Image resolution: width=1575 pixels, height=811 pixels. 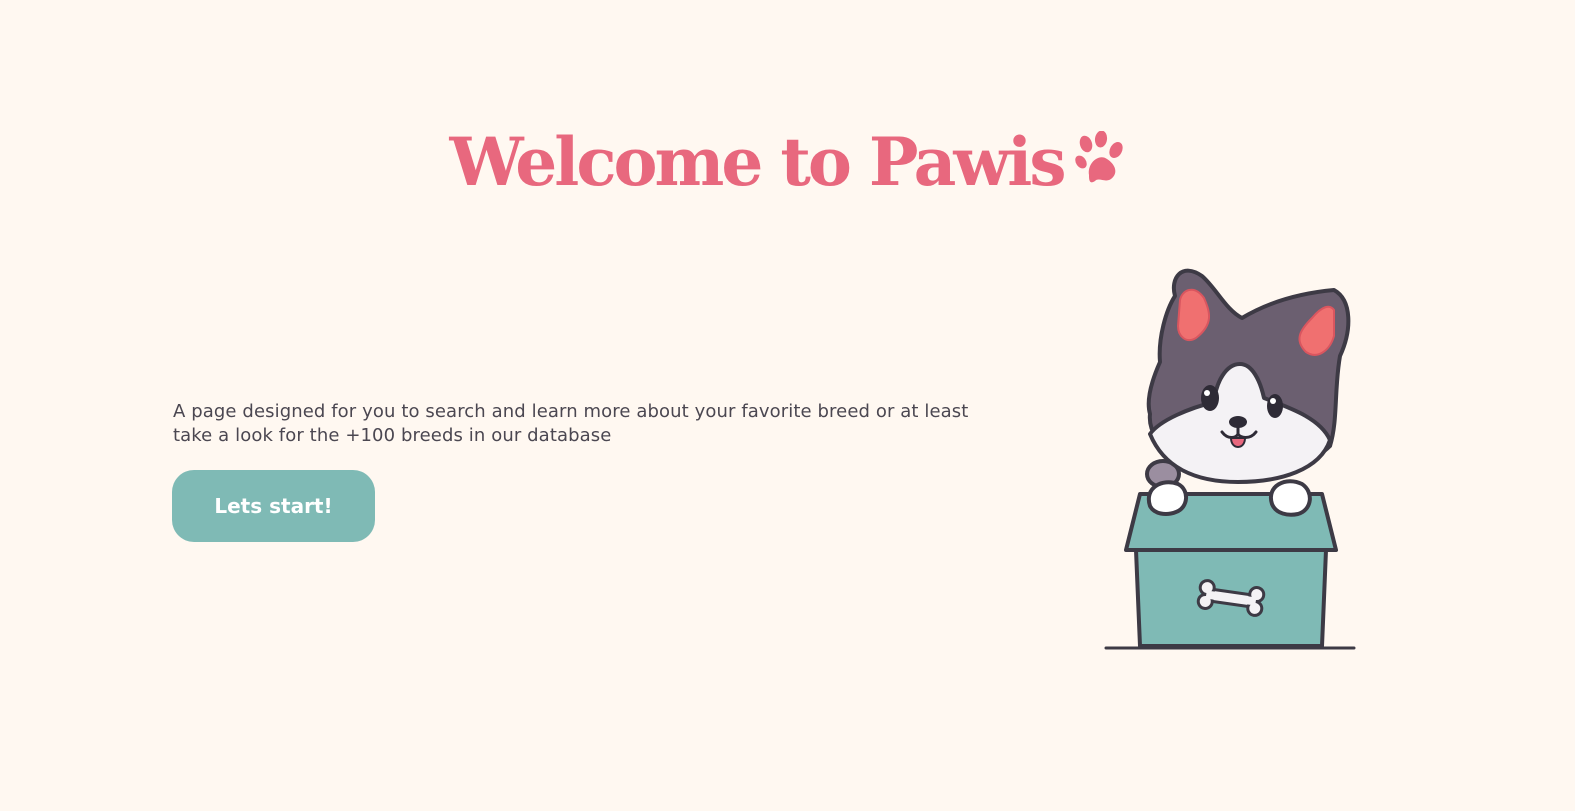 What do you see at coordinates (273, 506) in the screenshot?
I see `lets-start-button: Lets start!` at bounding box center [273, 506].